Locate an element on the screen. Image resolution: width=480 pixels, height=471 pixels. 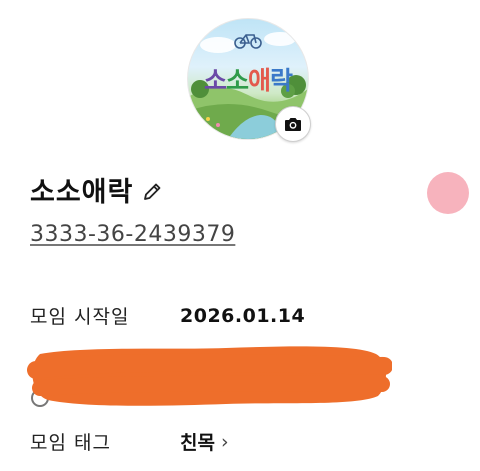
start-date-row: 모임 시작일 2026.01.14 is located at coordinates (167, 315).